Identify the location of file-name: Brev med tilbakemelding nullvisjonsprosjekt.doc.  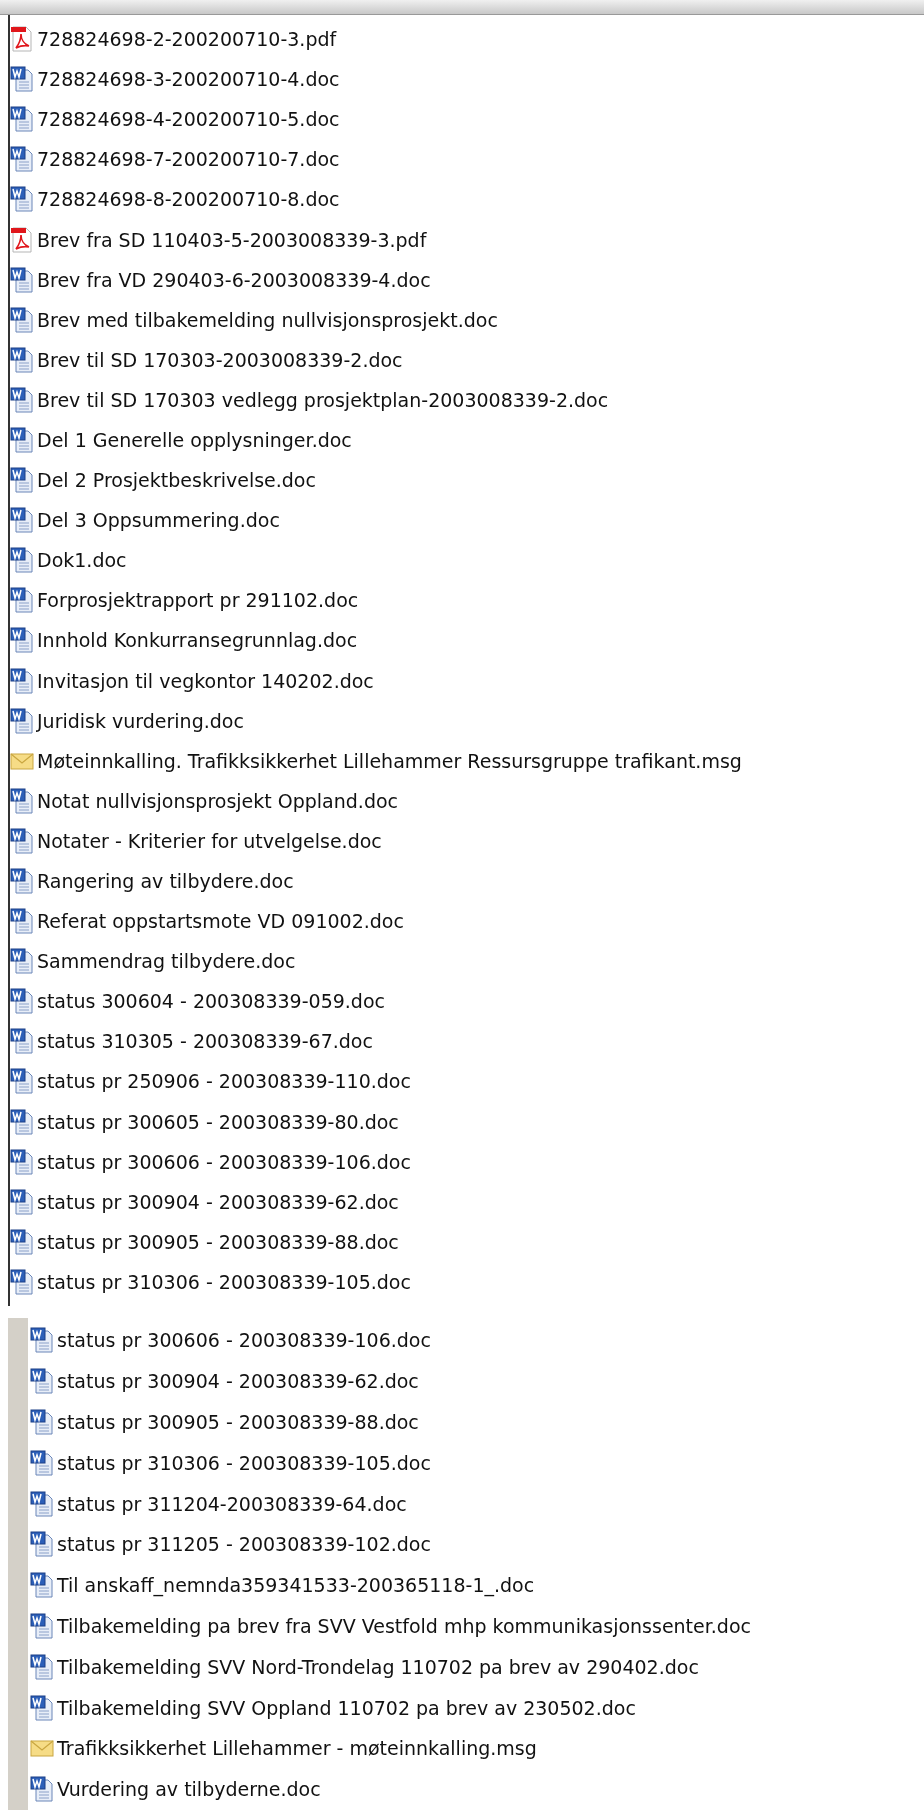
(267, 319).